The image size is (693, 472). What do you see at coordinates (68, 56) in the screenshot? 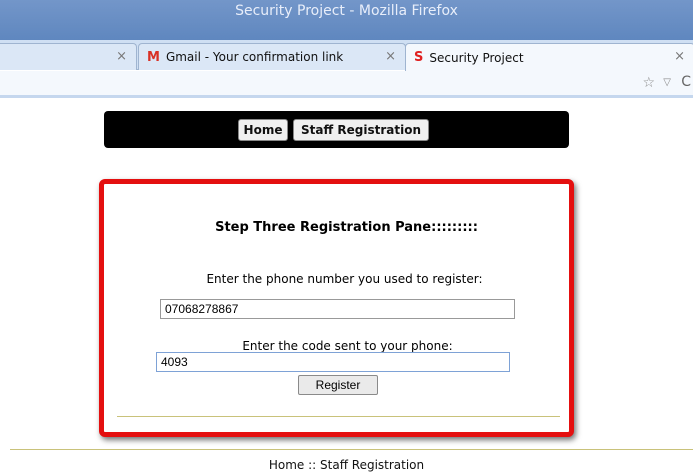
I see `tab-previous: ×` at bounding box center [68, 56].